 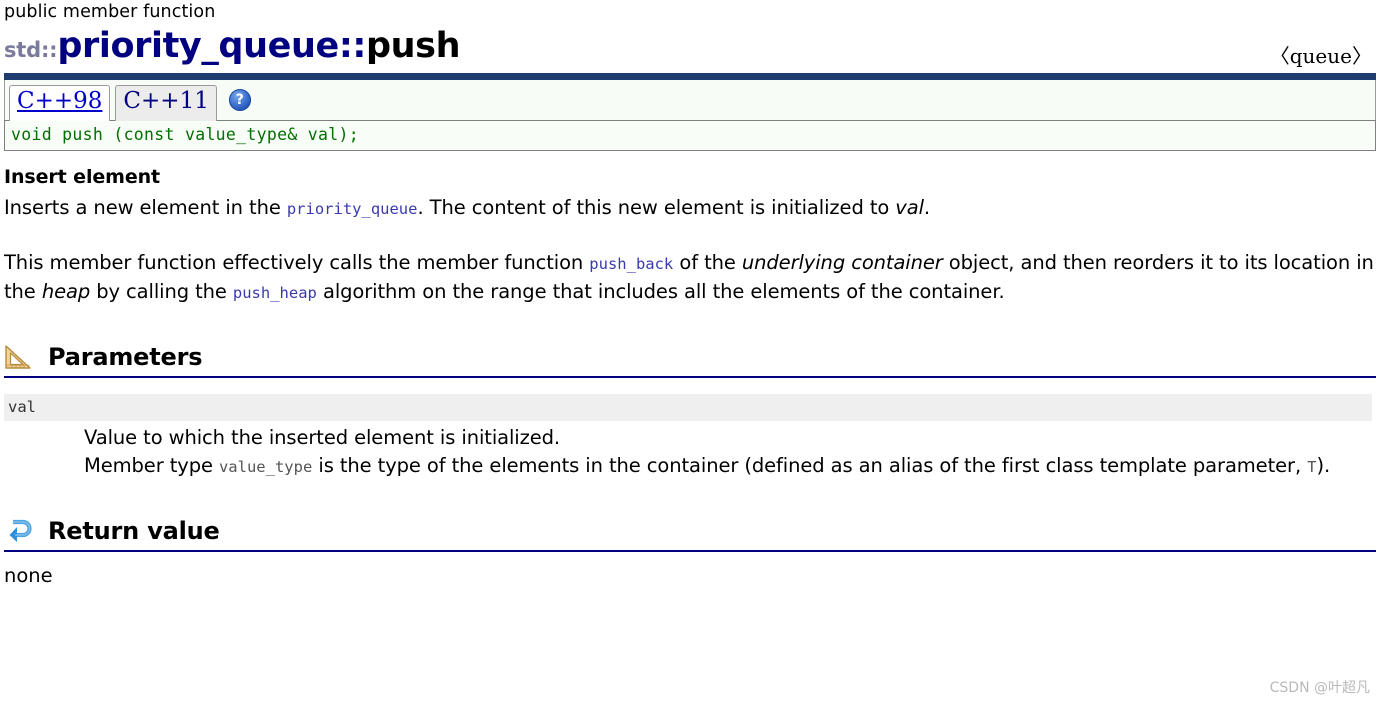 I want to click on param-name-val: val, so click(x=688, y=407).